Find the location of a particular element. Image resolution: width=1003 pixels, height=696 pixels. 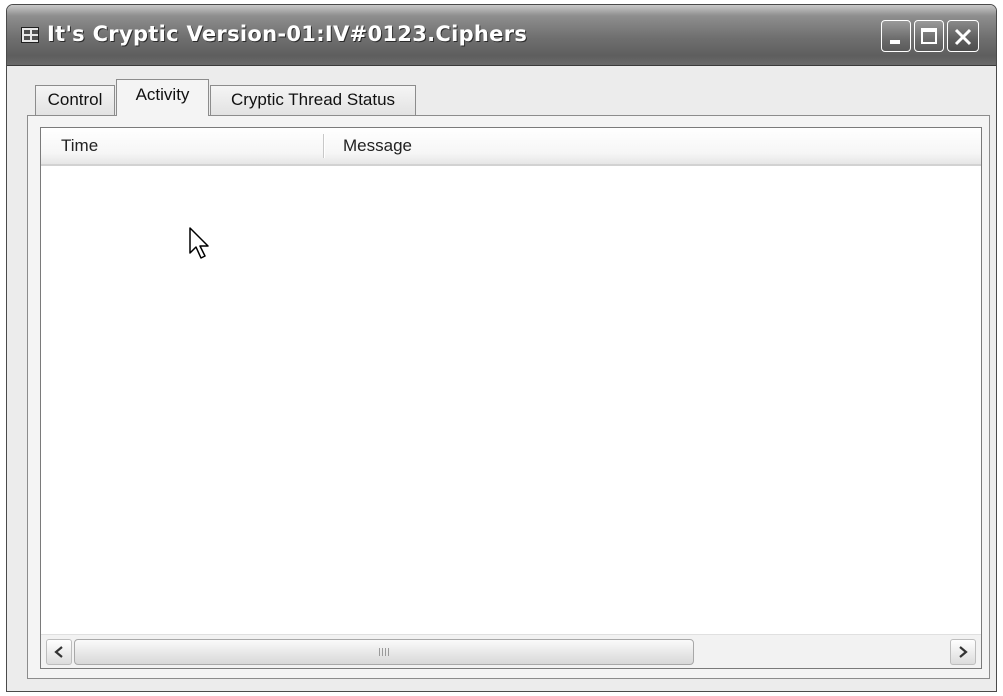

list-header: Time Message is located at coordinates (511, 147).